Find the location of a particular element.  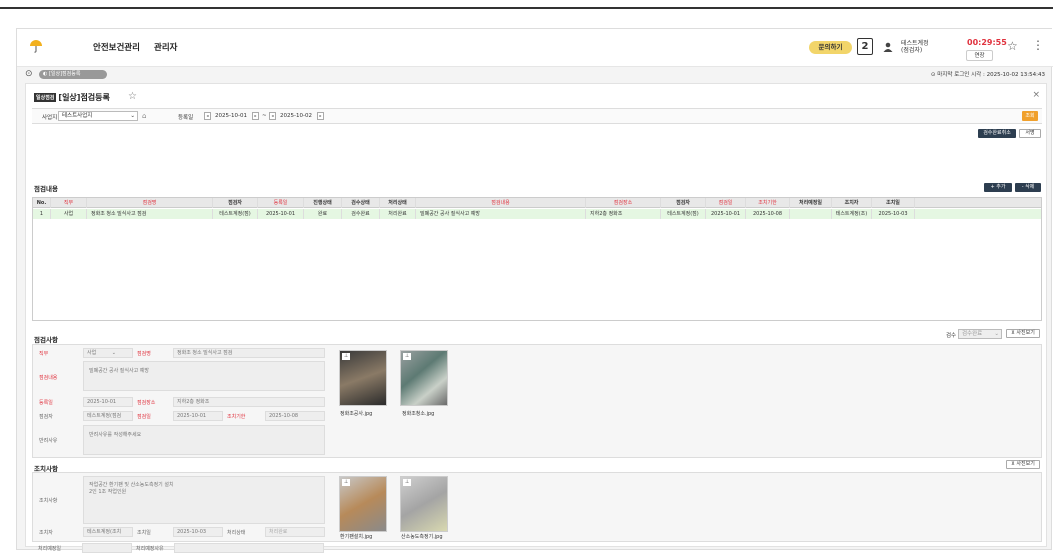

last-login: ⊙ 마지막 로그인 시각 : 2025-10-02 13:54:43 is located at coordinates (987, 75).